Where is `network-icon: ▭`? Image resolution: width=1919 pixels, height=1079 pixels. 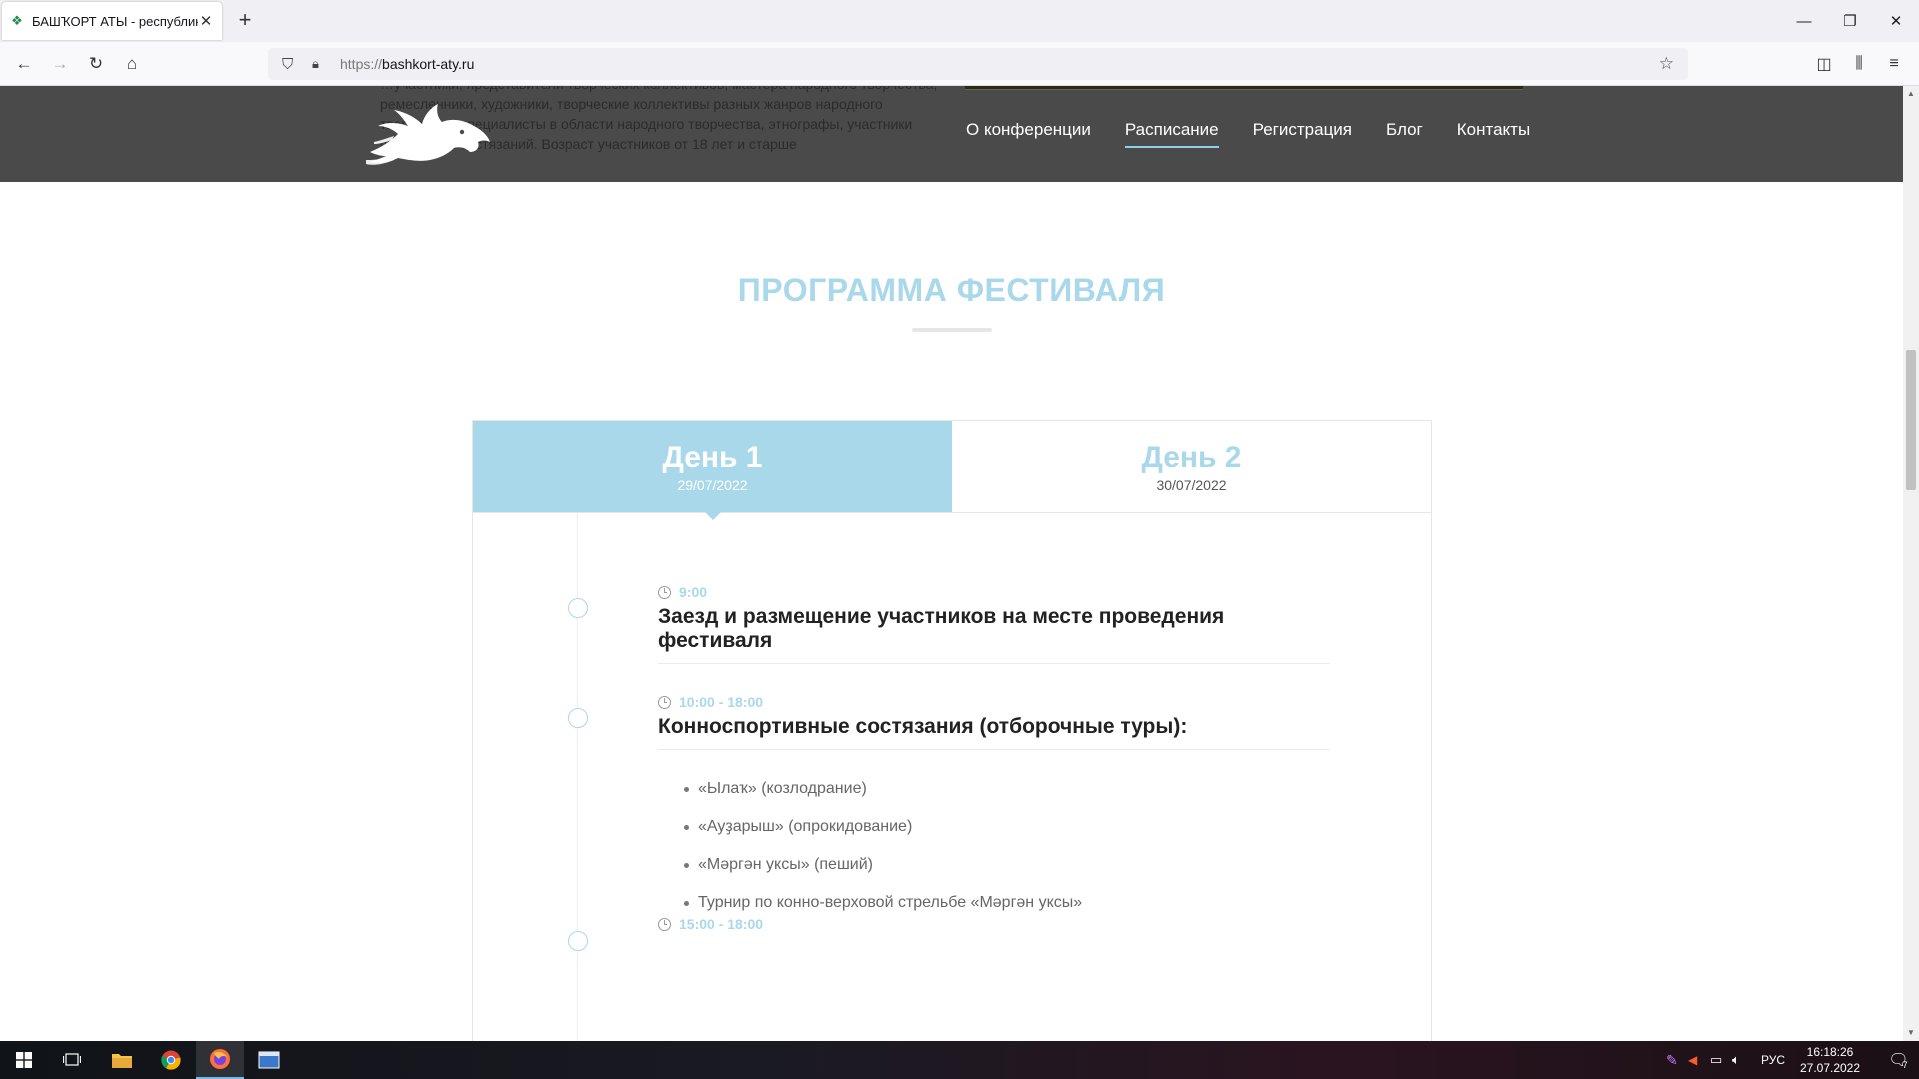
network-icon: ▭ is located at coordinates (1721, 1060).